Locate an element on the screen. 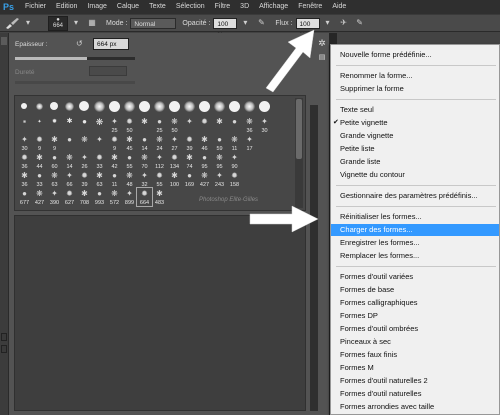  brush-preset: ✦ 32 is located at coordinates (144, 179).